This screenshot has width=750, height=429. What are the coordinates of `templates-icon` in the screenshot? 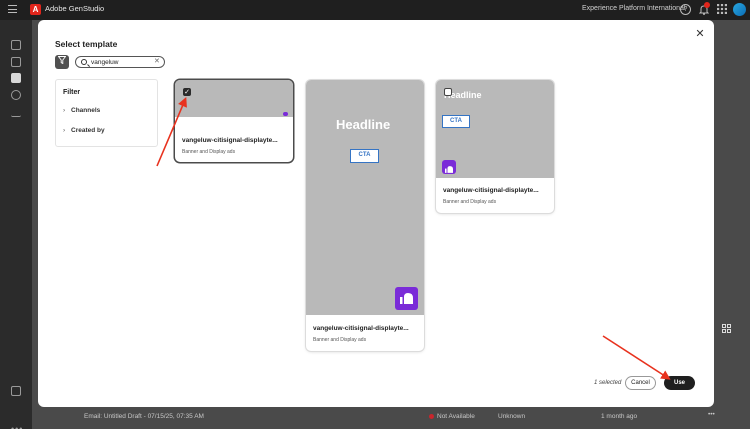 It's located at (16, 62).